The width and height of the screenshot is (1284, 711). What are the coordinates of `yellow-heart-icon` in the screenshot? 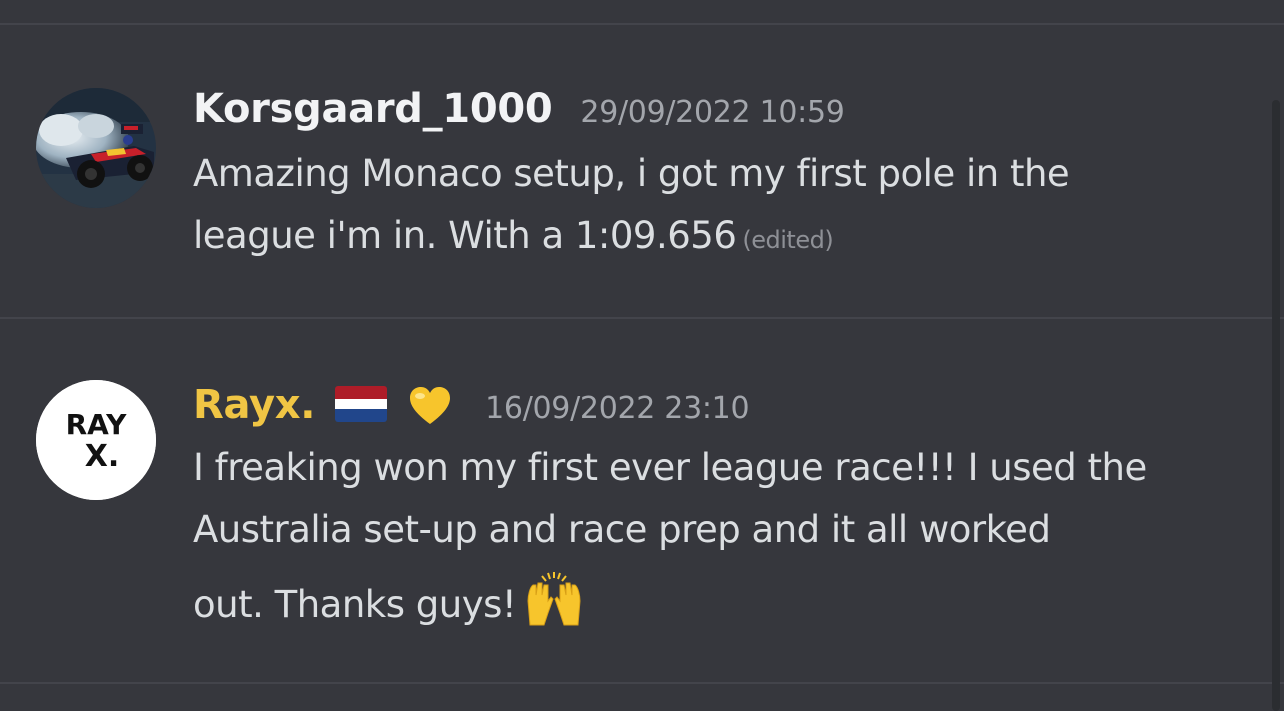 It's located at (430, 406).